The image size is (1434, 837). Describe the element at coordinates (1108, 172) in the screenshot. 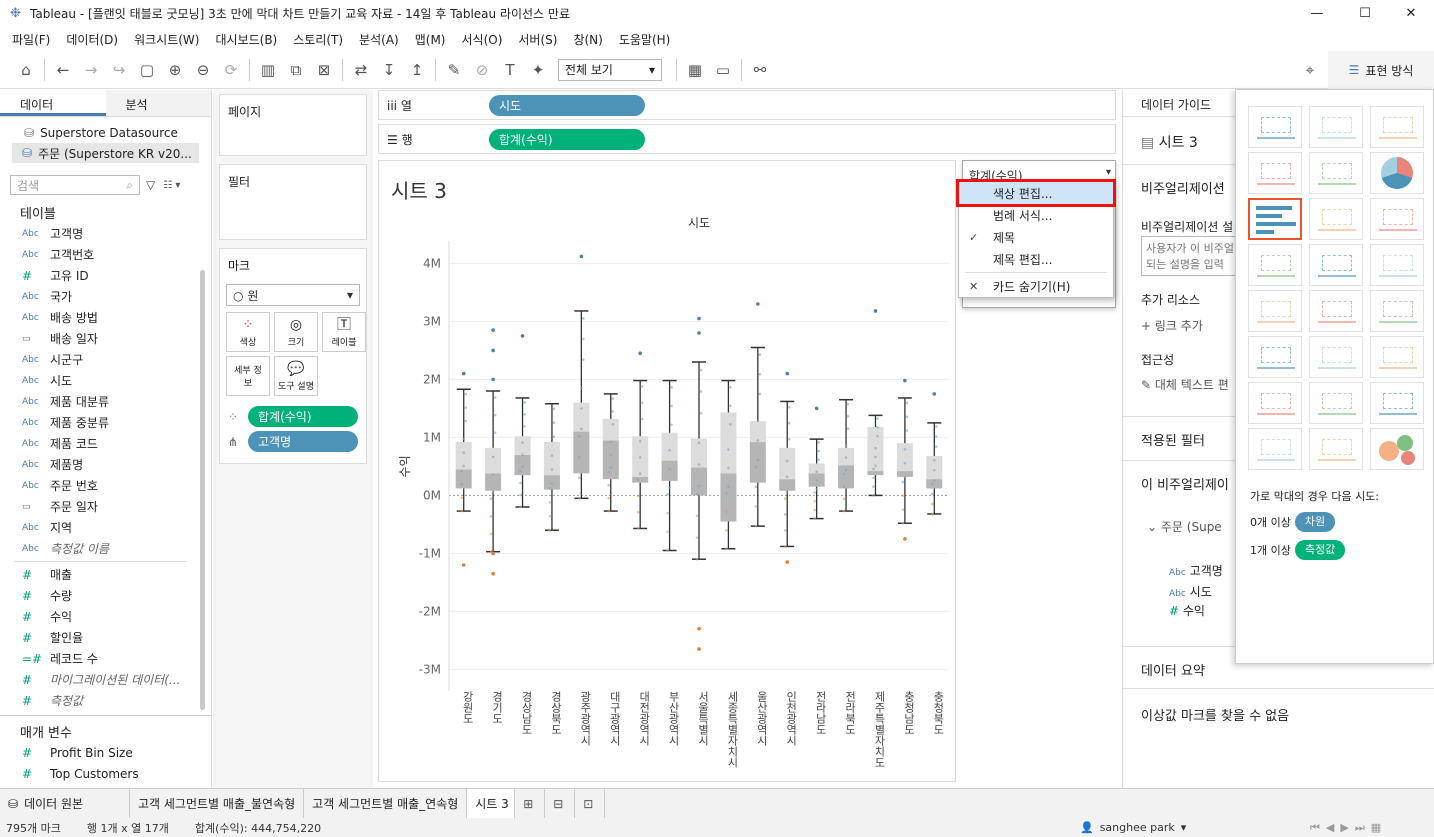

I see `legend-menu-icon: ▾` at that location.